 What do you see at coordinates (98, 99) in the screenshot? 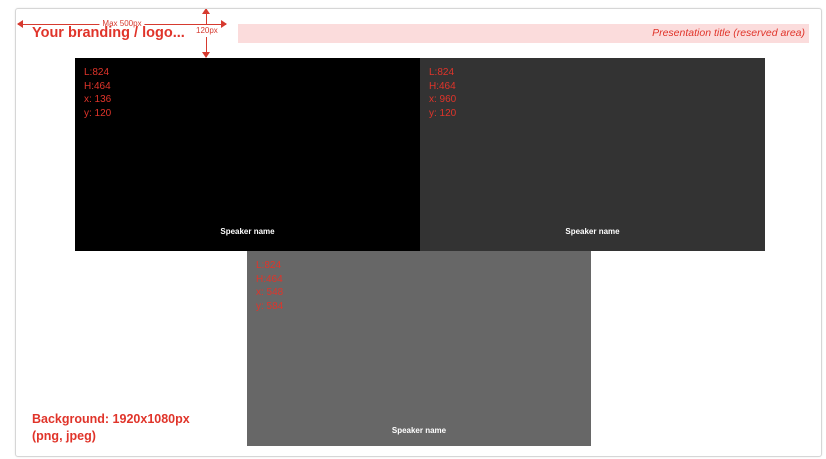
I see `tile-x-spec: x: 136` at bounding box center [98, 99].